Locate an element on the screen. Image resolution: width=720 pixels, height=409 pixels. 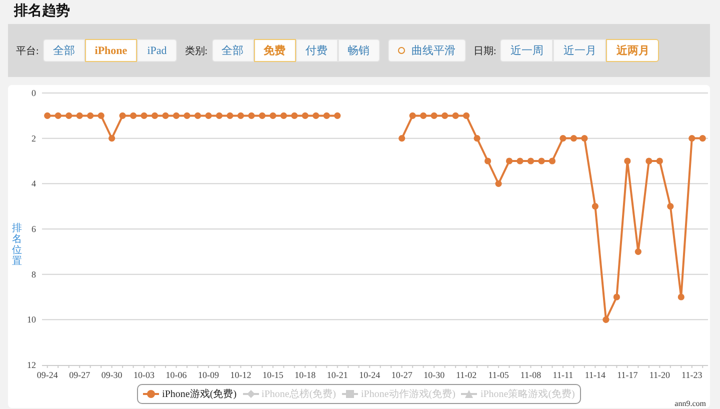
axis-label: 10-12 is located at coordinates (241, 374).